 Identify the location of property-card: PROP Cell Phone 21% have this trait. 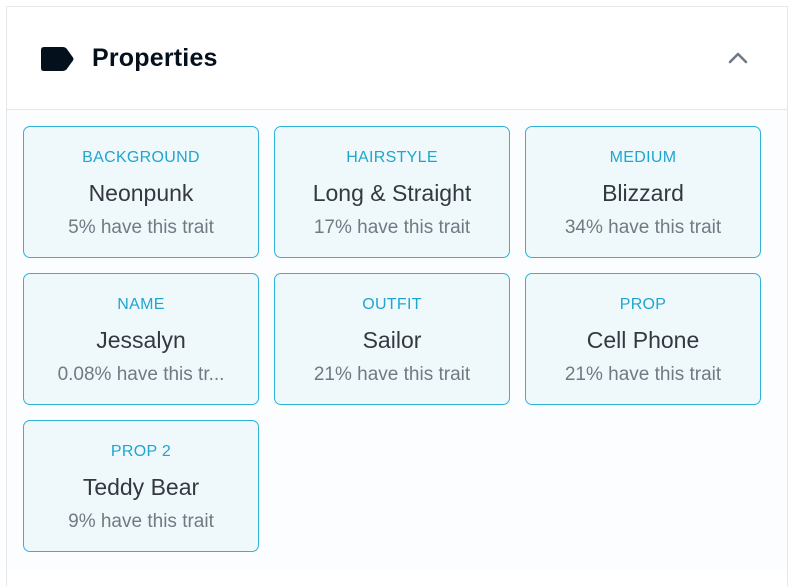
(643, 339).